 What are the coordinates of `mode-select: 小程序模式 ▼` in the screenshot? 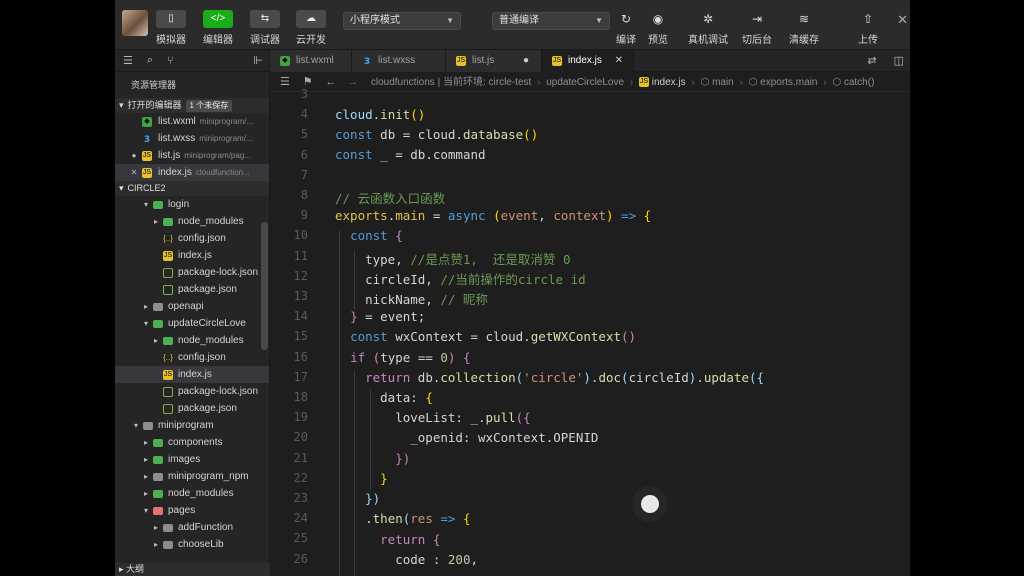 It's located at (402, 21).